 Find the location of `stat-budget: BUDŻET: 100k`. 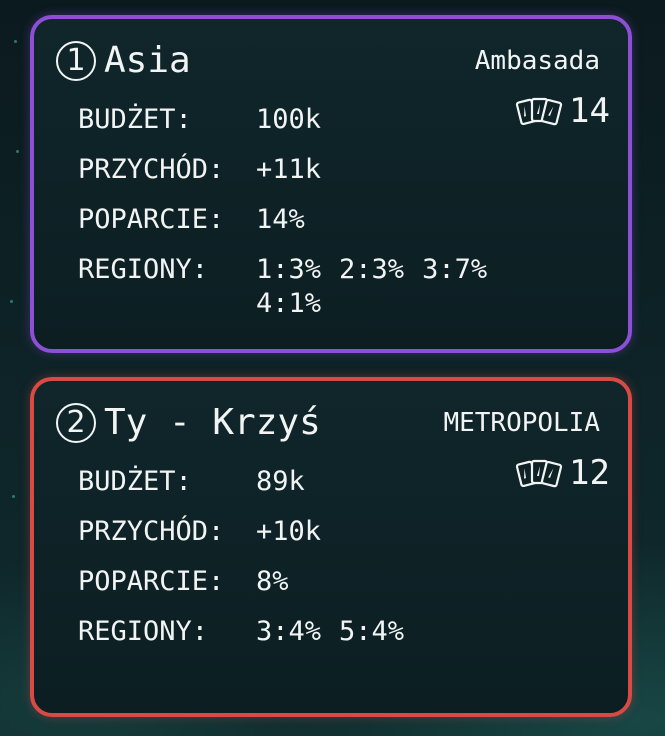

stat-budget: BUDŻET: 100k is located at coordinates (303, 128).